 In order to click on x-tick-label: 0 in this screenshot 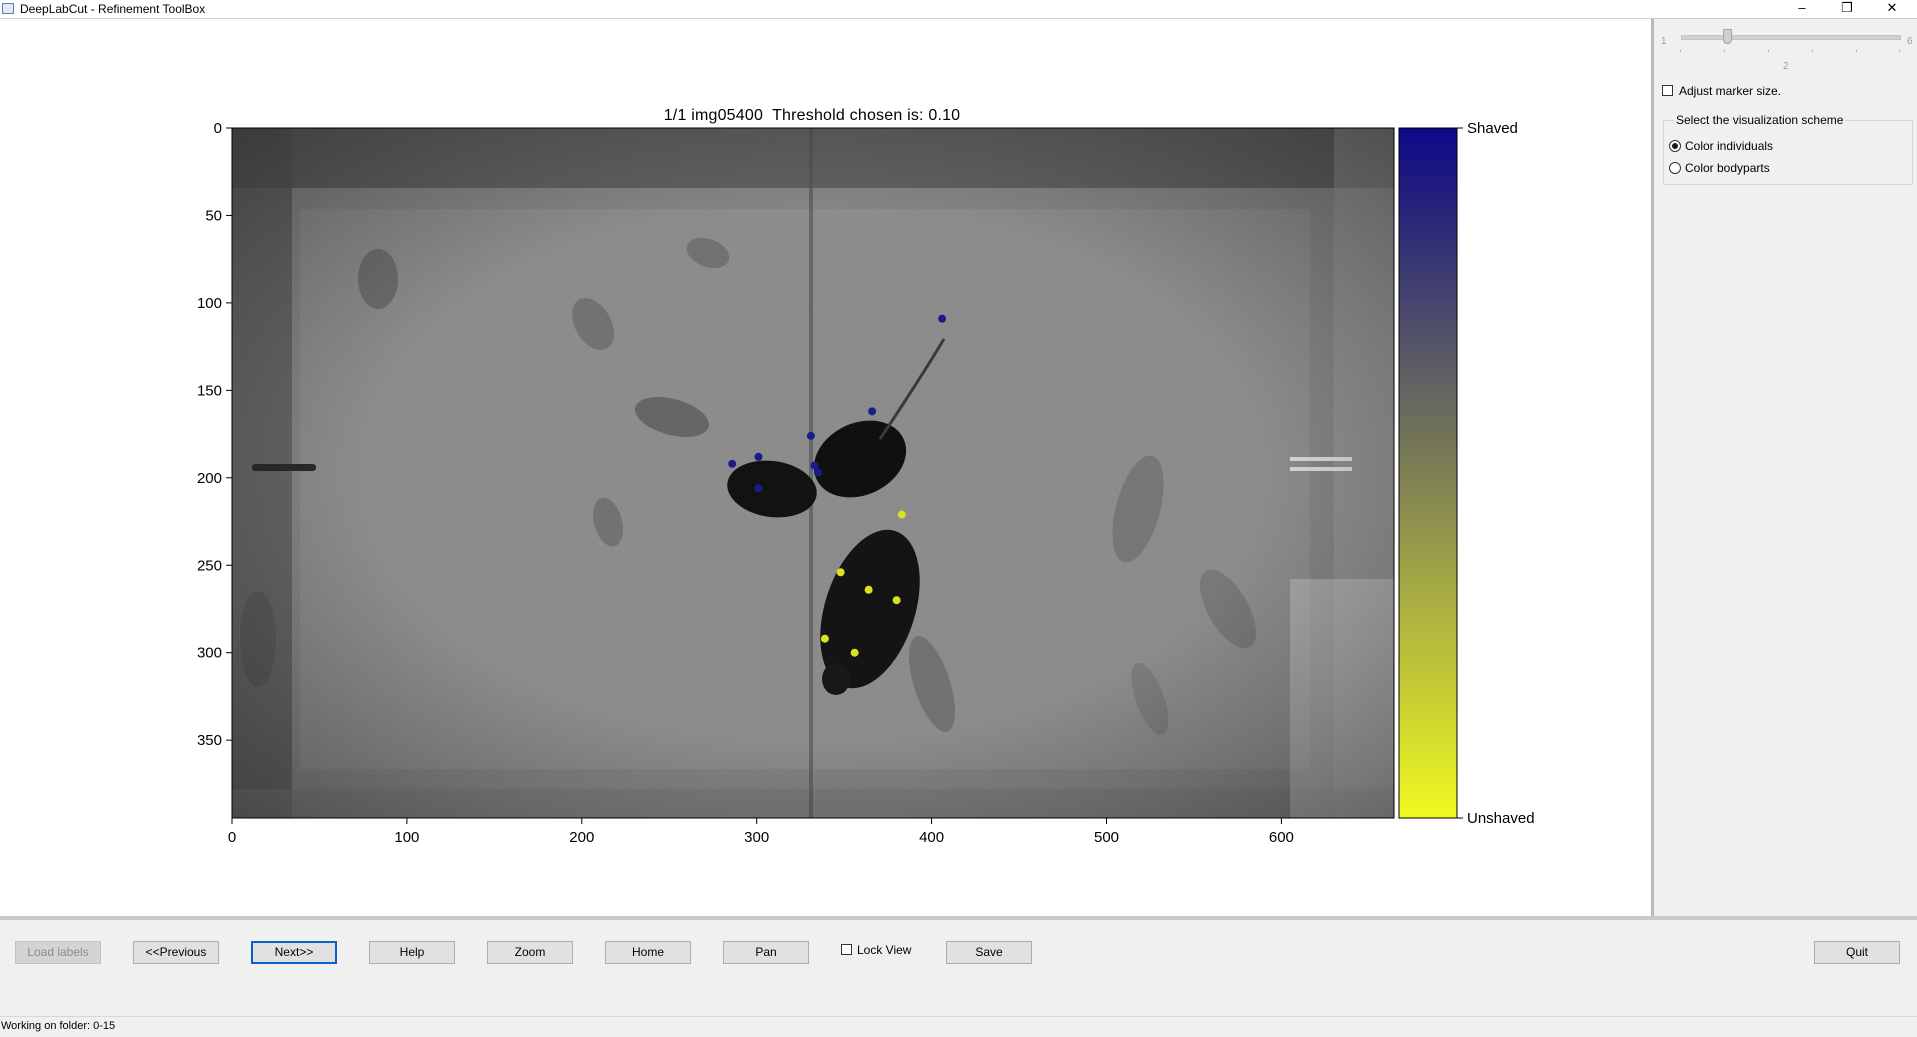, I will do `click(232, 837)`.